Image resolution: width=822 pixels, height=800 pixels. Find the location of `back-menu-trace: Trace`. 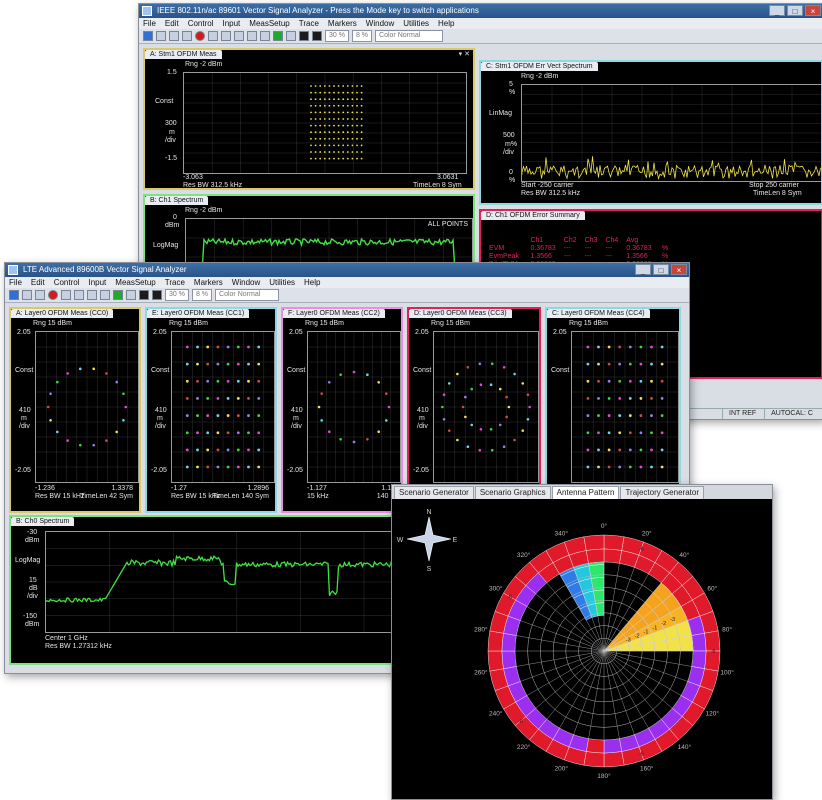

back-menu-trace: Trace is located at coordinates (309, 23).